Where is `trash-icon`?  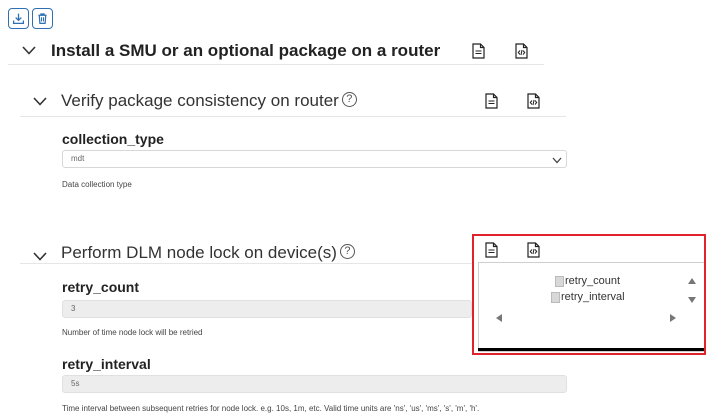 trash-icon is located at coordinates (42, 18).